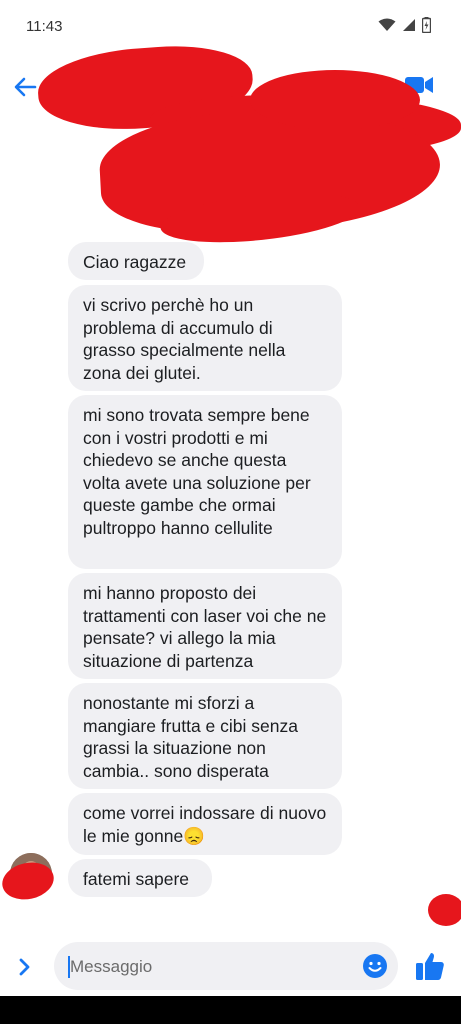  What do you see at coordinates (210, 967) in the screenshot?
I see `message-input` at bounding box center [210, 967].